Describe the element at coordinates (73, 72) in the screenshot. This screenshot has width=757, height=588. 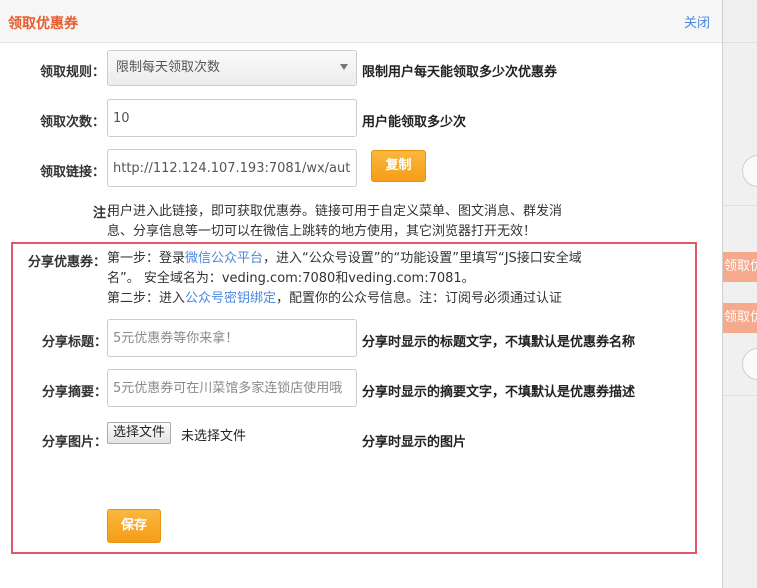
I see `rule-label: 领取规则：` at that location.